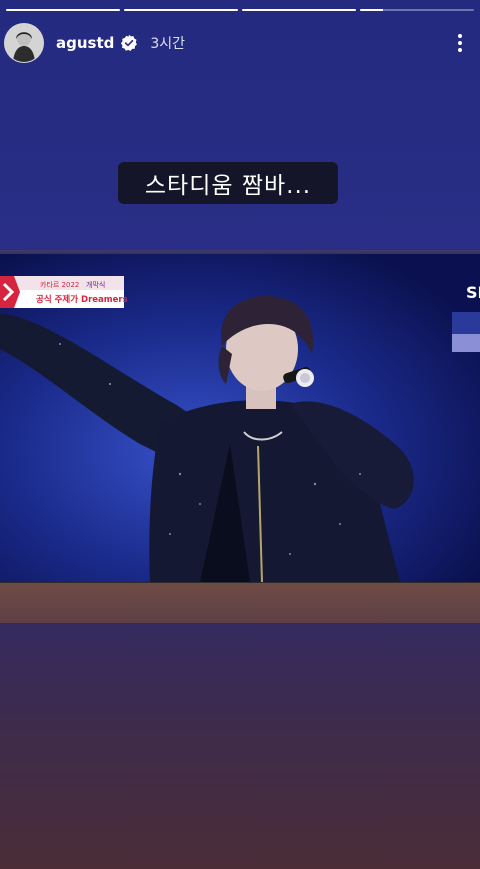 The height and width of the screenshot is (869, 480). What do you see at coordinates (168, 44) in the screenshot?
I see `post-time: 3시간` at bounding box center [168, 44].